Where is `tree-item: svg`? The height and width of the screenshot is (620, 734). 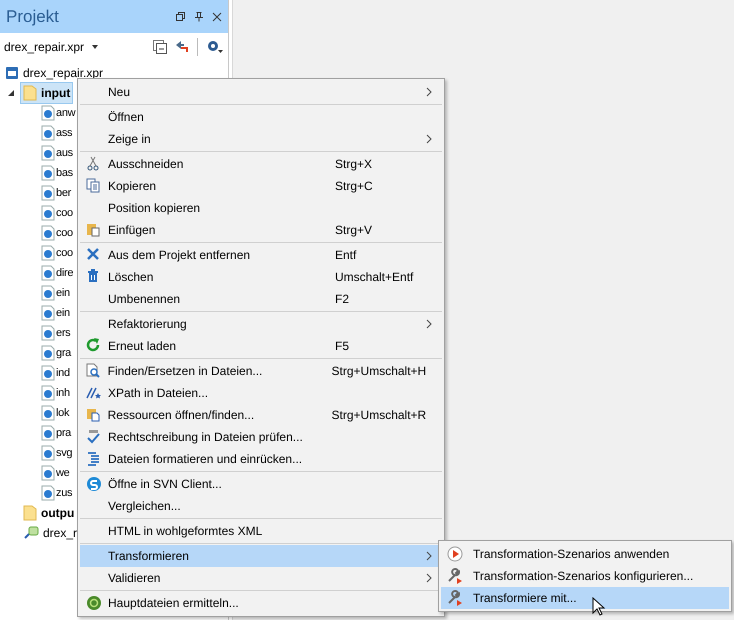 tree-item: svg is located at coordinates (57, 453).